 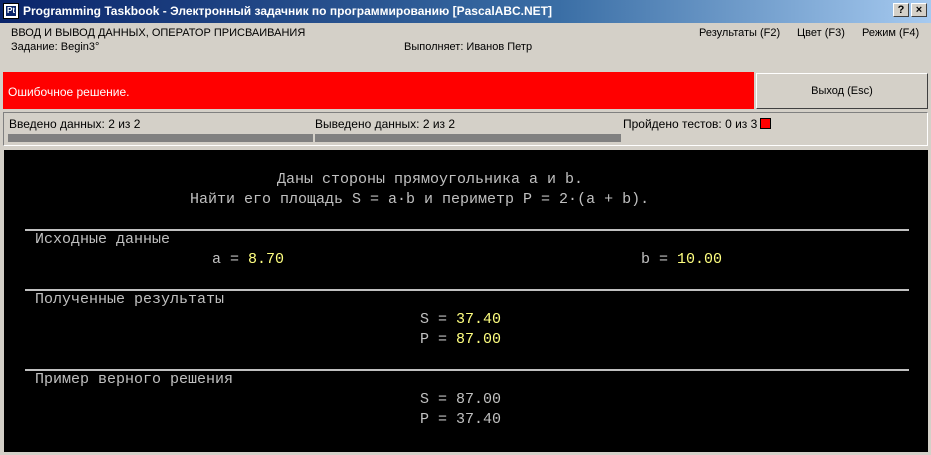 I want to click on tests-passed-label: Пройдено тестов: 0 из 3, so click(x=690, y=124).